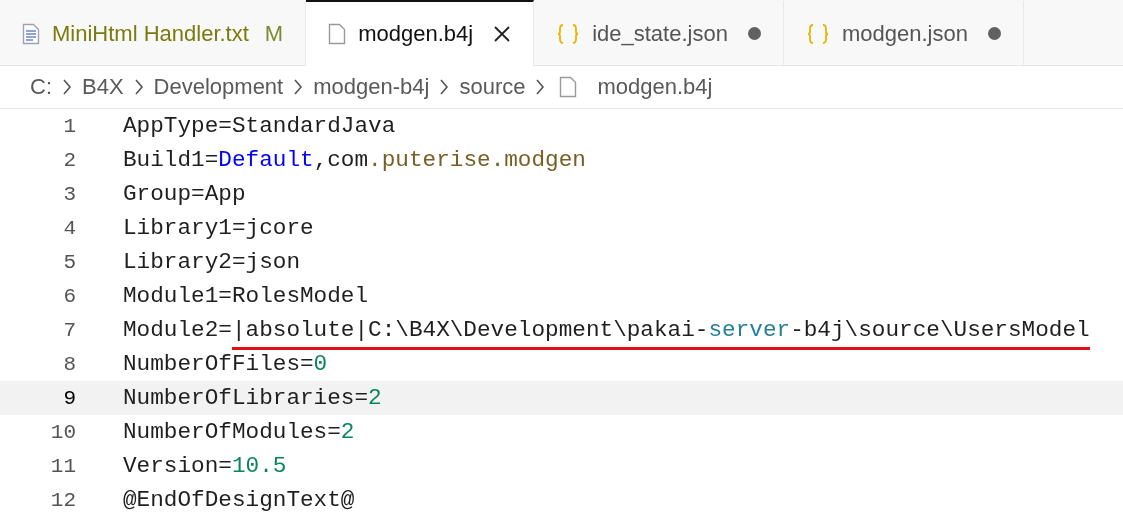 The height and width of the screenshot is (524, 1123). I want to click on line-number: 1, so click(69, 126).